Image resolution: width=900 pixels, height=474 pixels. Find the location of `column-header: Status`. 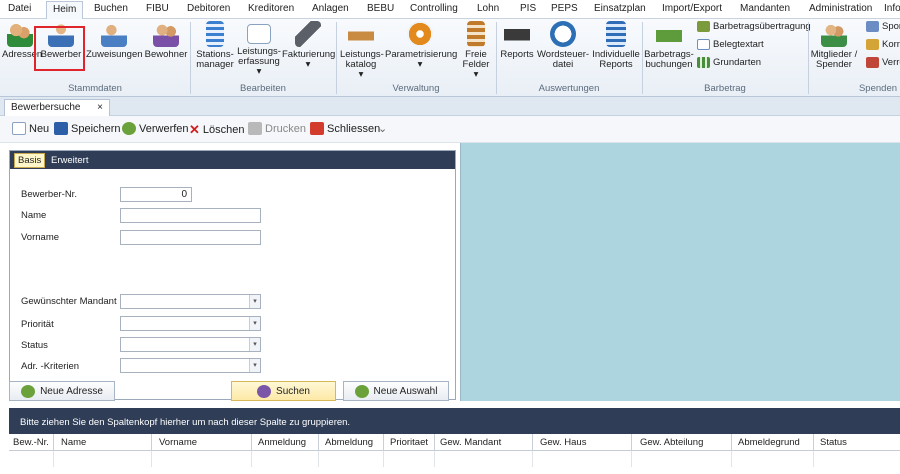

column-header: Status is located at coordinates (833, 442).